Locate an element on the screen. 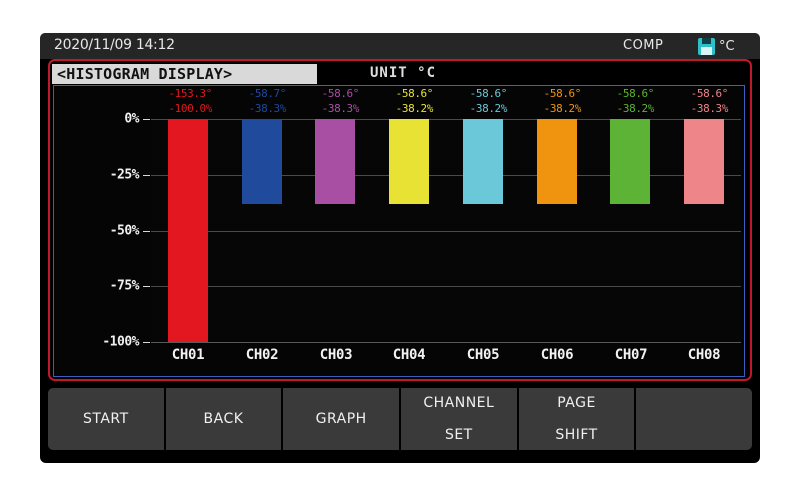  channel-temperature-value: -153.3° is located at coordinates (190, 93).